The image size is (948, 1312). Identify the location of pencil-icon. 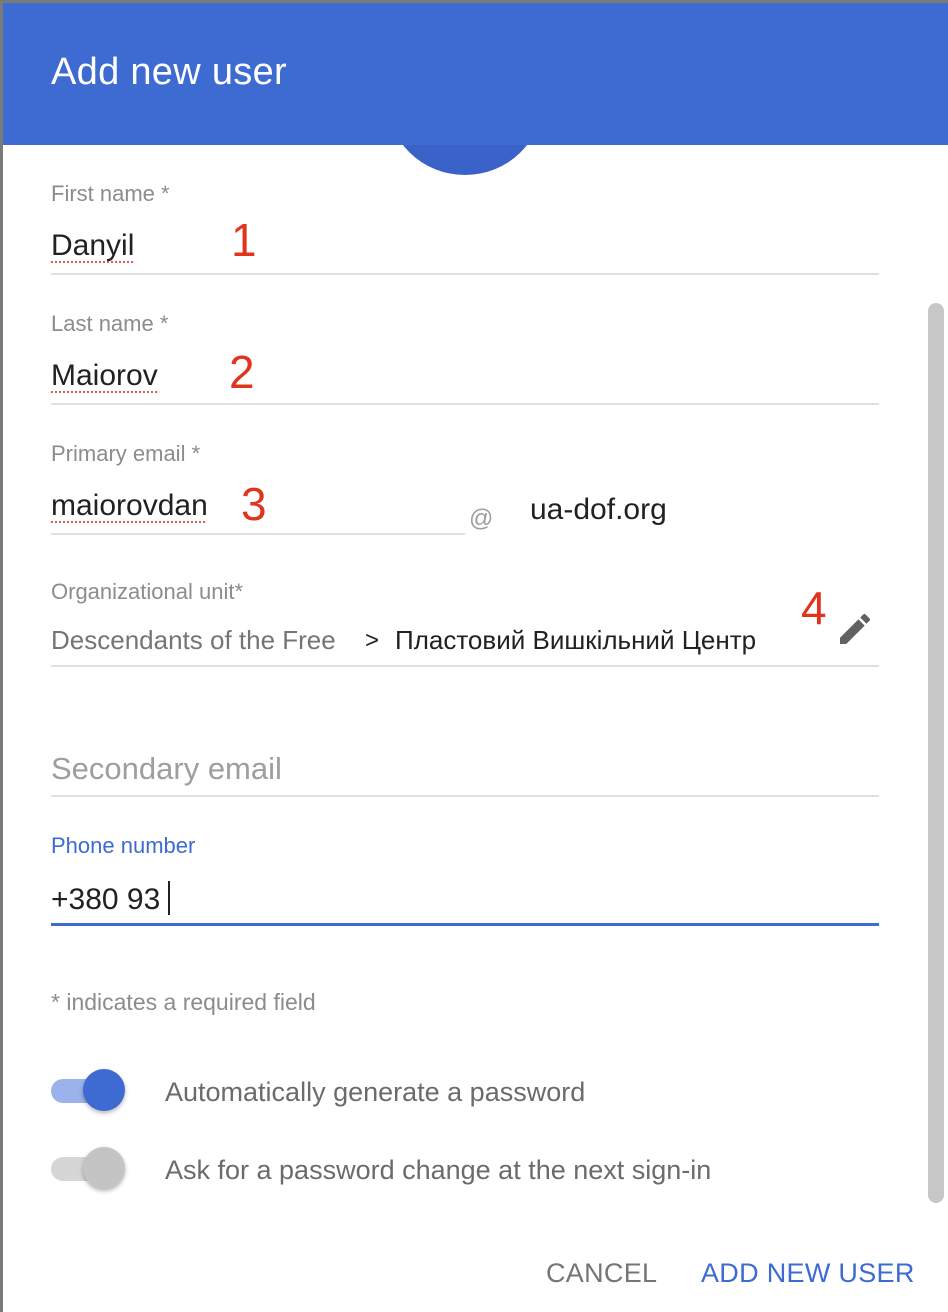
(855, 629).